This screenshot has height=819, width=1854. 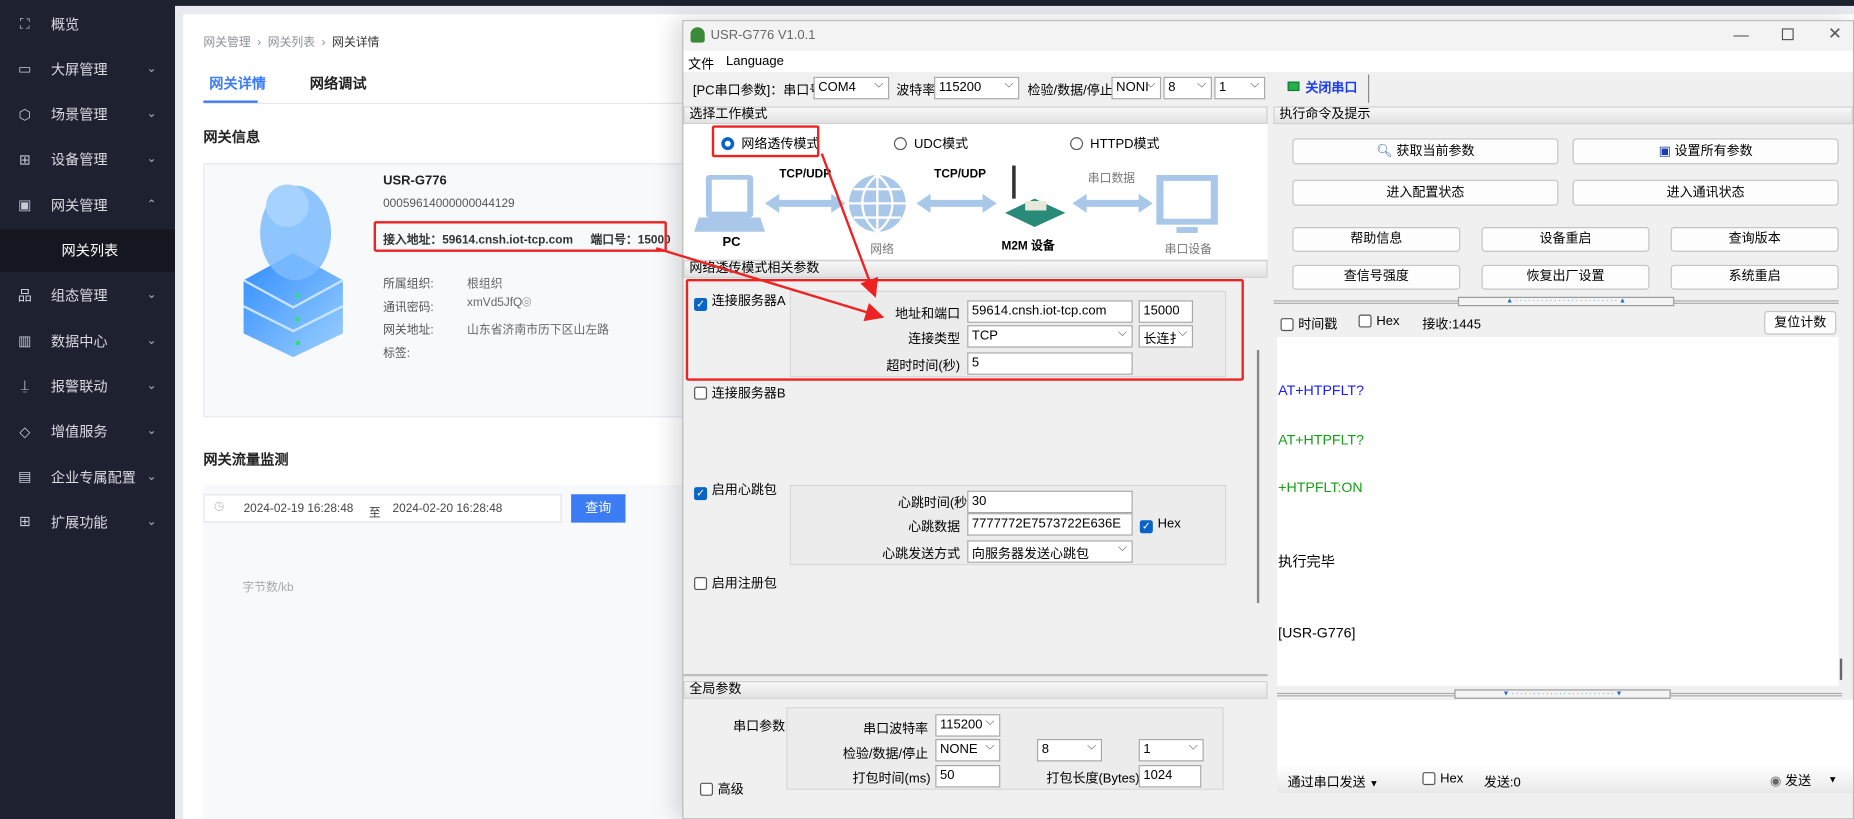 I want to click on command-button: 恢复出厂设置, so click(x=1565, y=277).